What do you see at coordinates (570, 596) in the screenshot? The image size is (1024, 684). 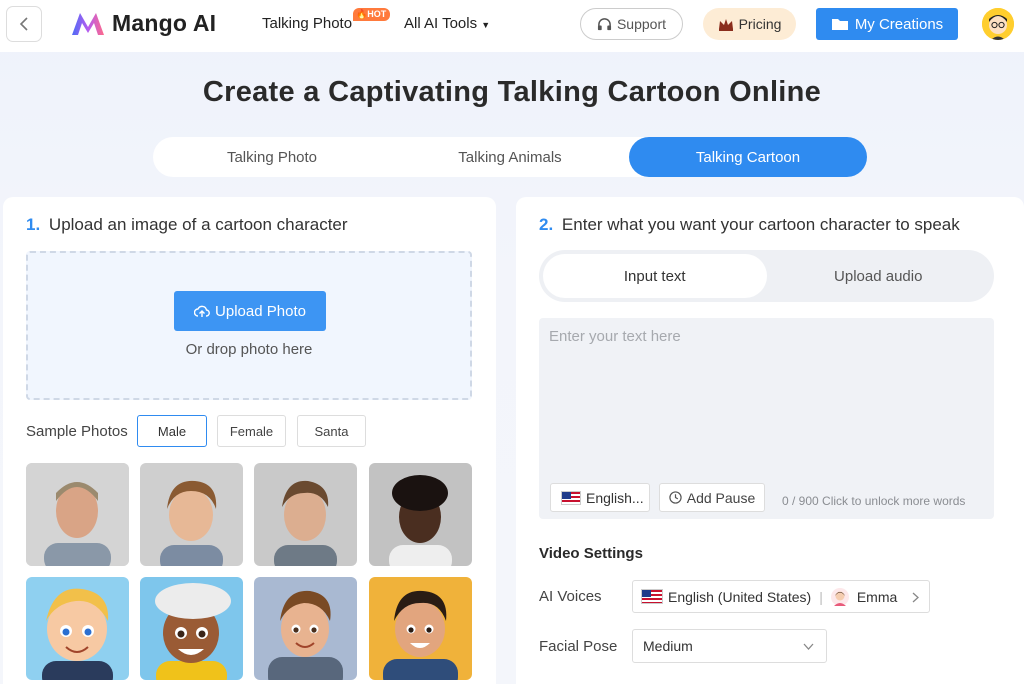 I see `ai-voices-label: AI Voices` at bounding box center [570, 596].